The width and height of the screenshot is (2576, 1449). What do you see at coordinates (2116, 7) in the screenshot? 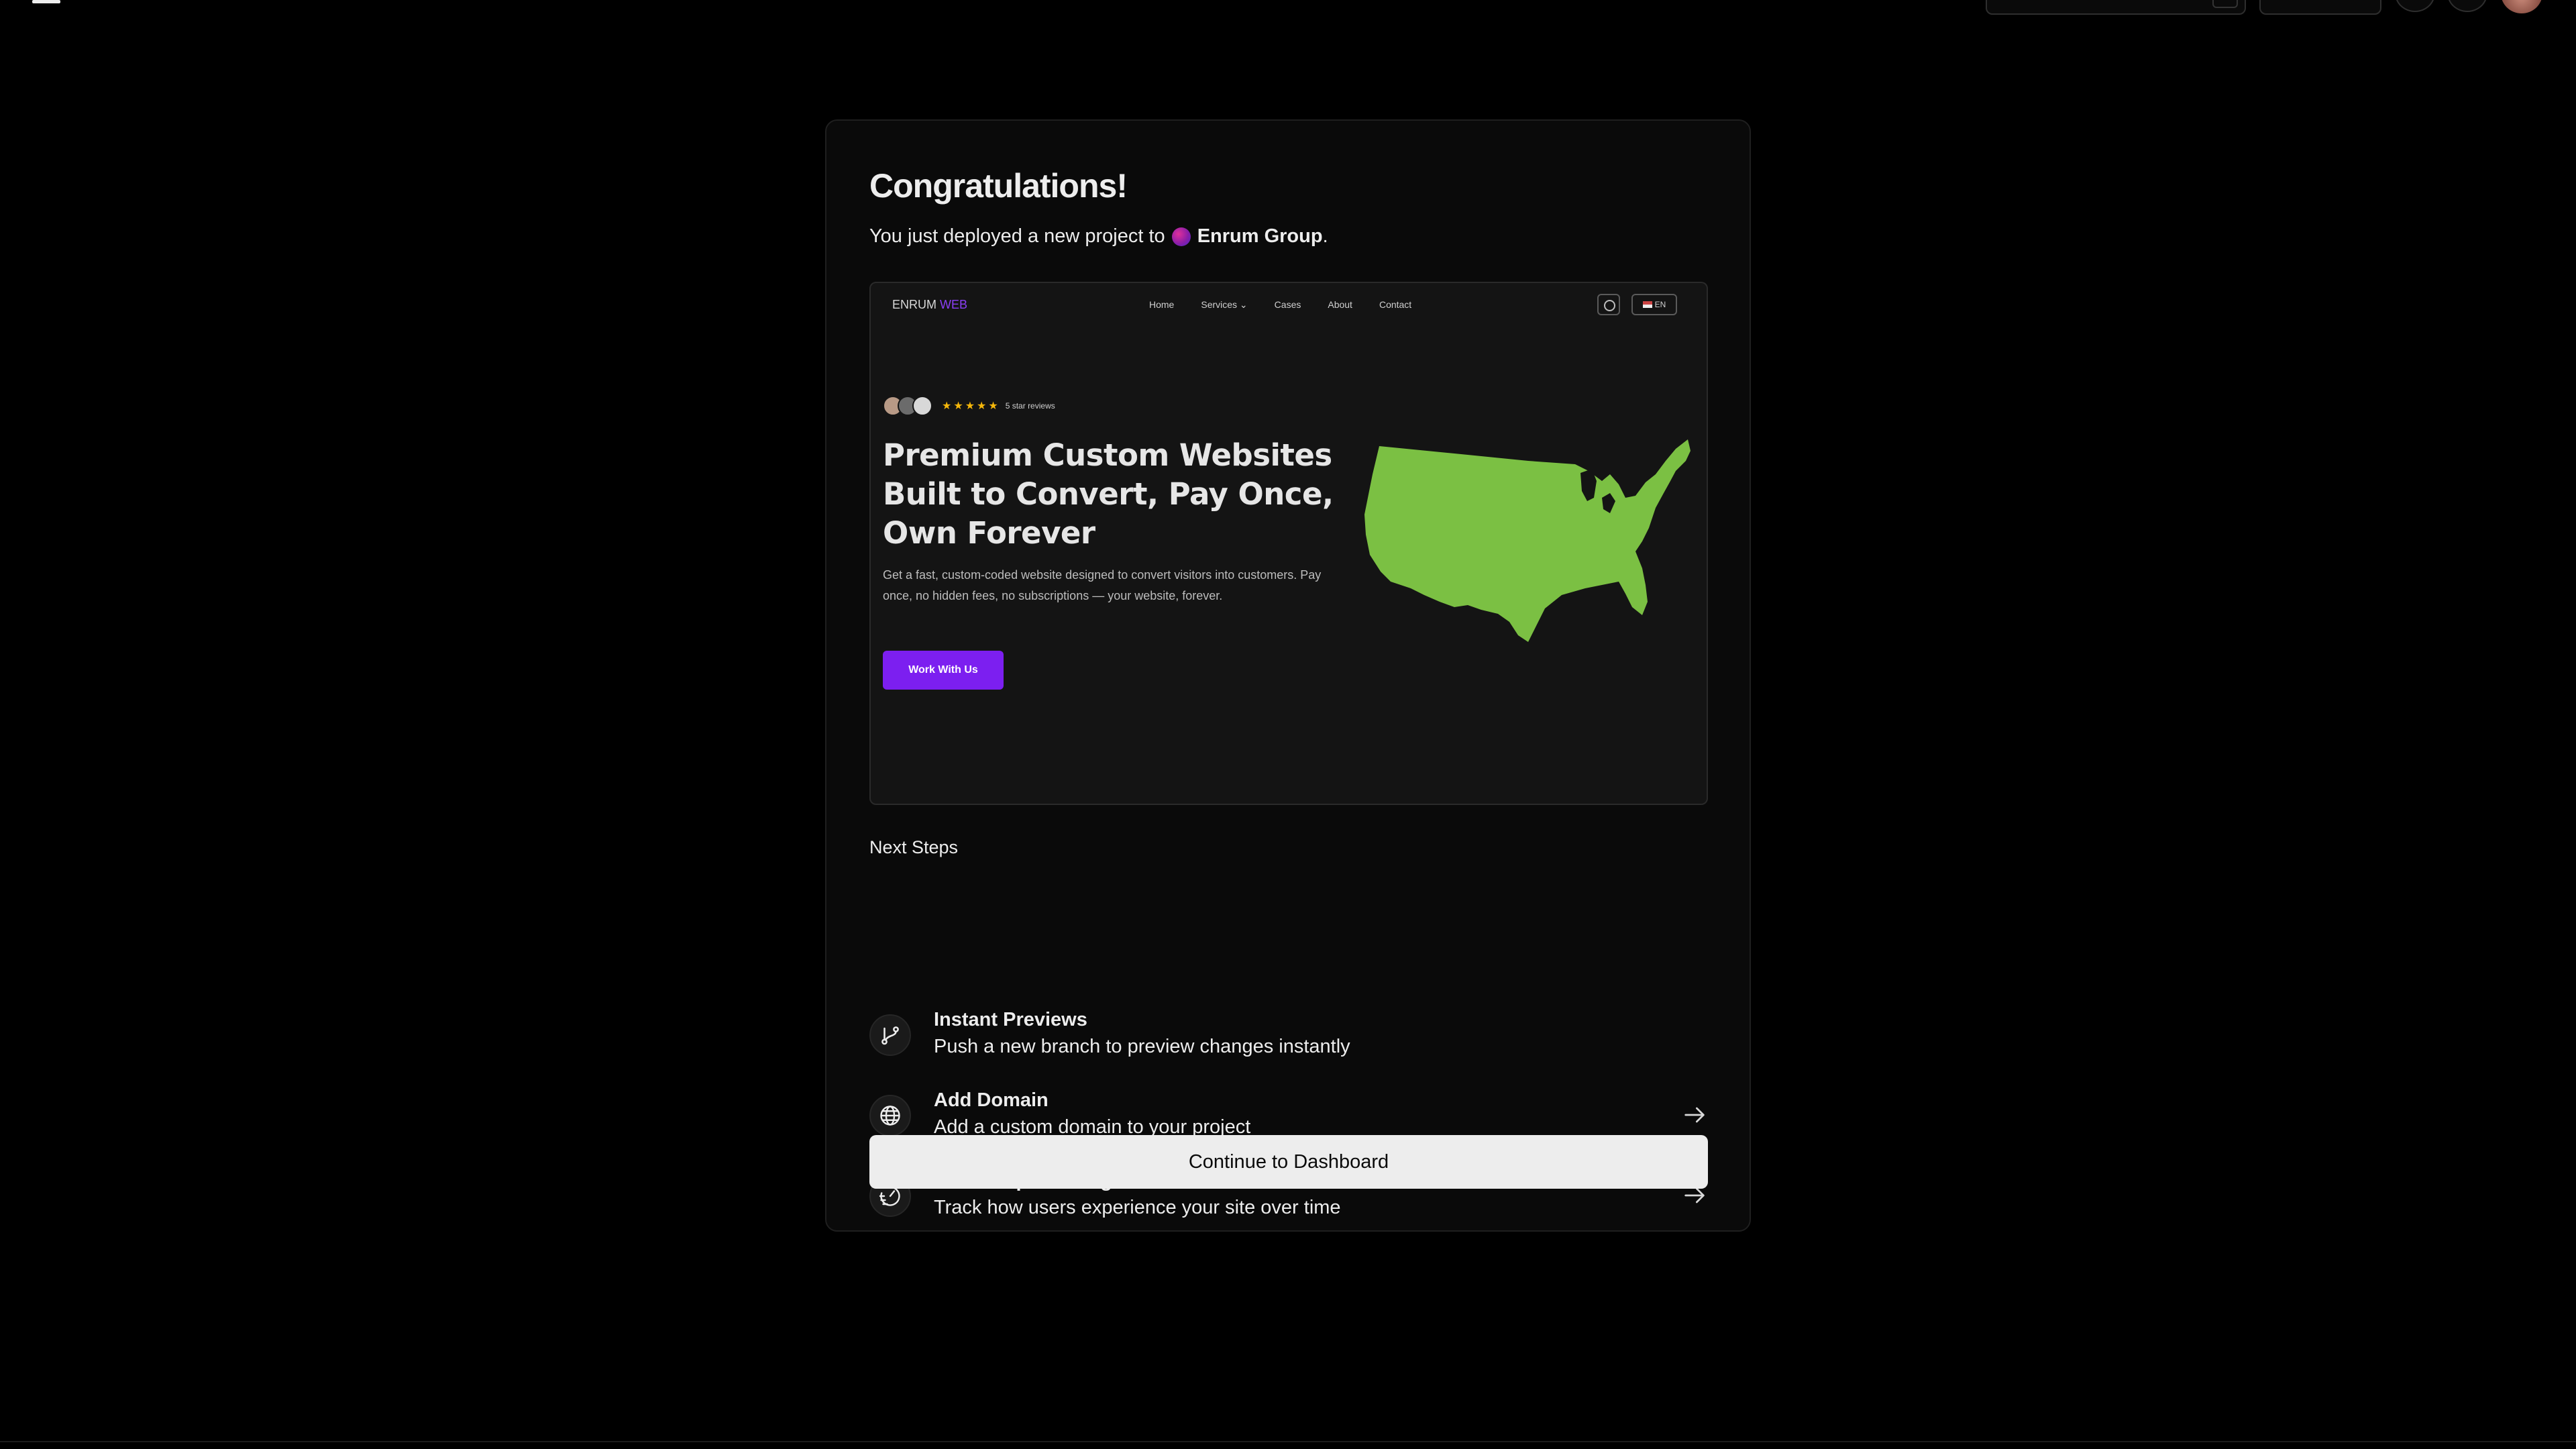
I see `search-bar` at bounding box center [2116, 7].